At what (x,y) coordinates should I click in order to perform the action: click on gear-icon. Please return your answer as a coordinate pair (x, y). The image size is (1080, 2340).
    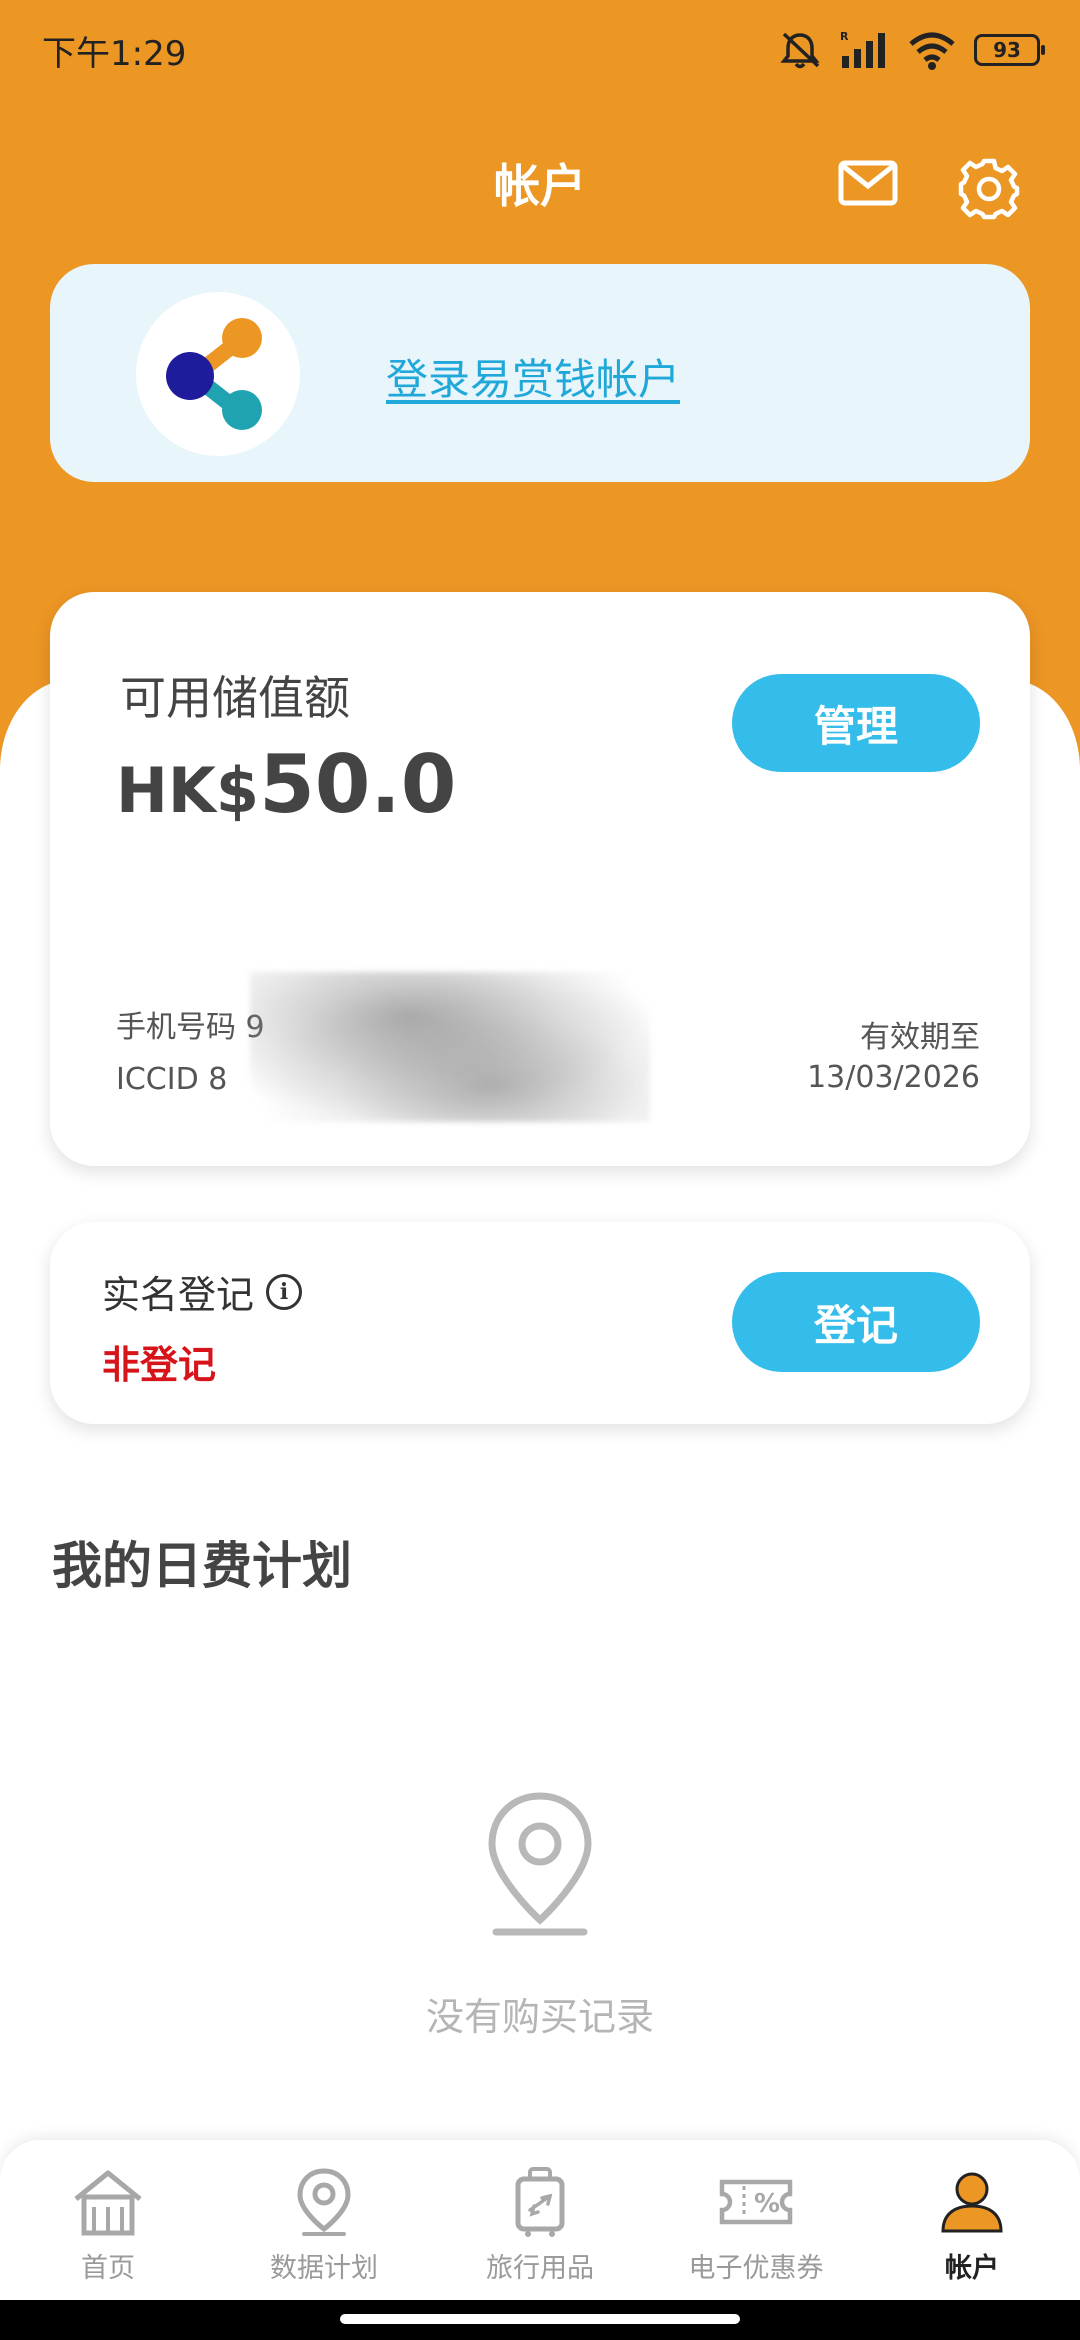
    Looking at the image, I should click on (989, 191).